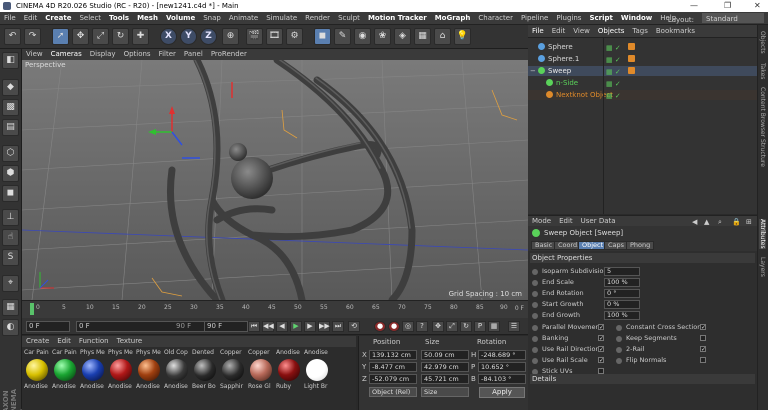 Image resolution: width=768 pixels, height=410 pixels. I want to click on tab-content-browser: Content Browser, so click(762, 112).